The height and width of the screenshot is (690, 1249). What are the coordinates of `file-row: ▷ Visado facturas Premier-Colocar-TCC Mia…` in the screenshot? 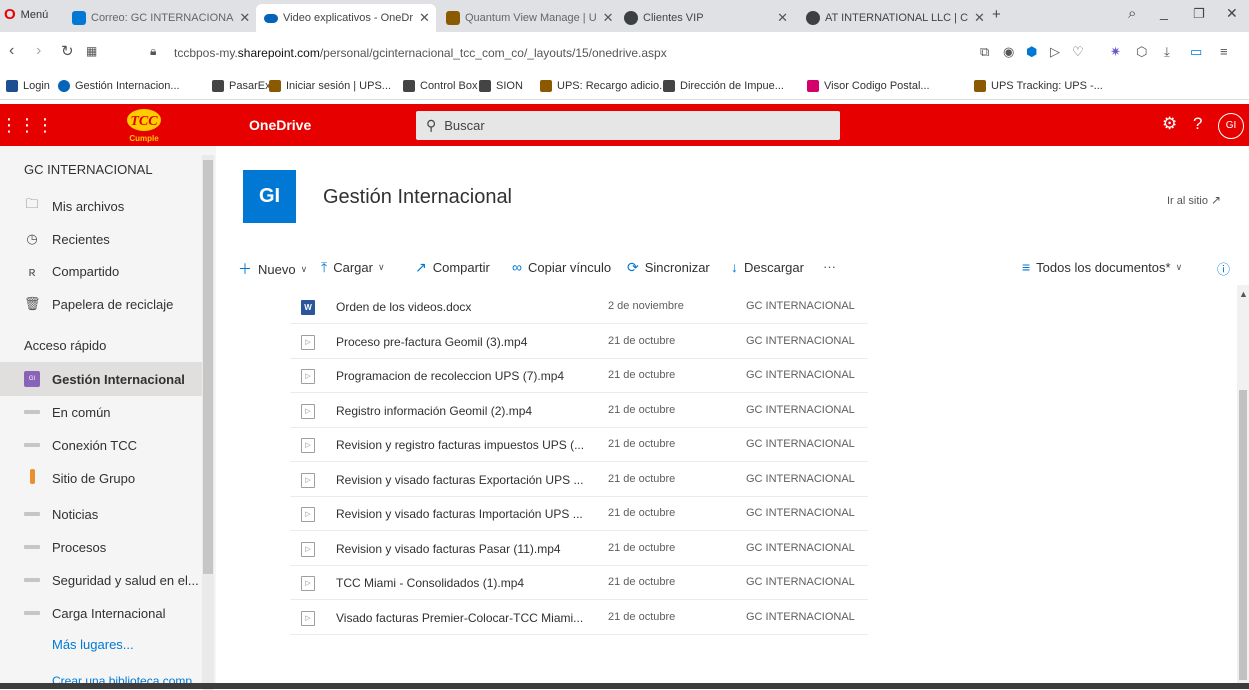 It's located at (579, 618).